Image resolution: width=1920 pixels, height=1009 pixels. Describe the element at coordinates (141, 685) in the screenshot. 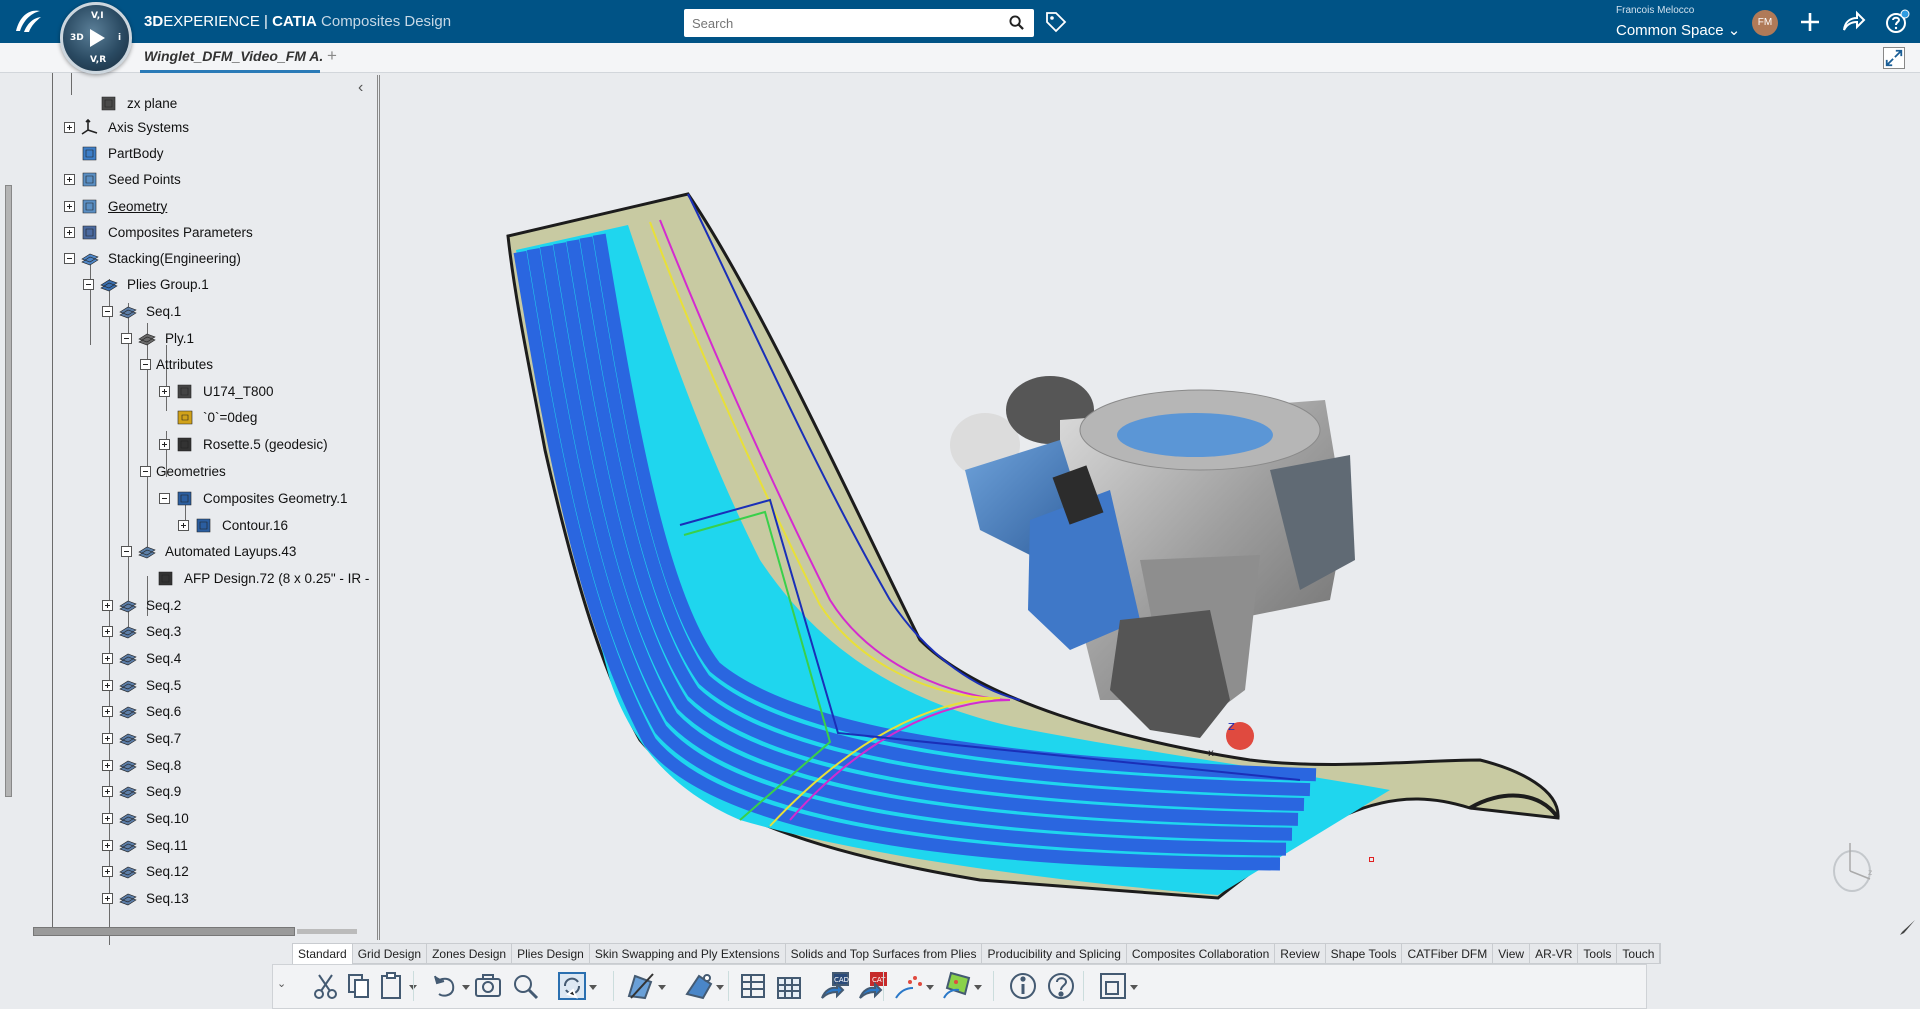

I see `tree-item: Seq.5` at that location.